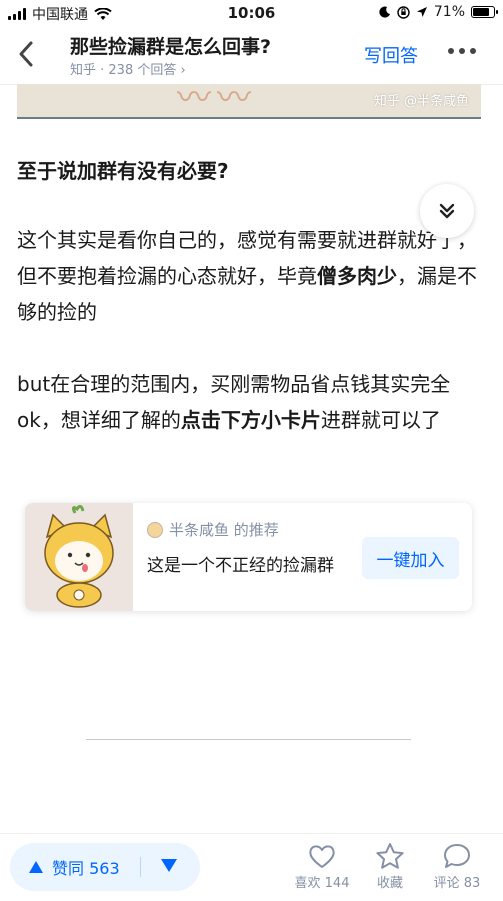 The image size is (503, 901). I want to click on star-icon, so click(390, 856).